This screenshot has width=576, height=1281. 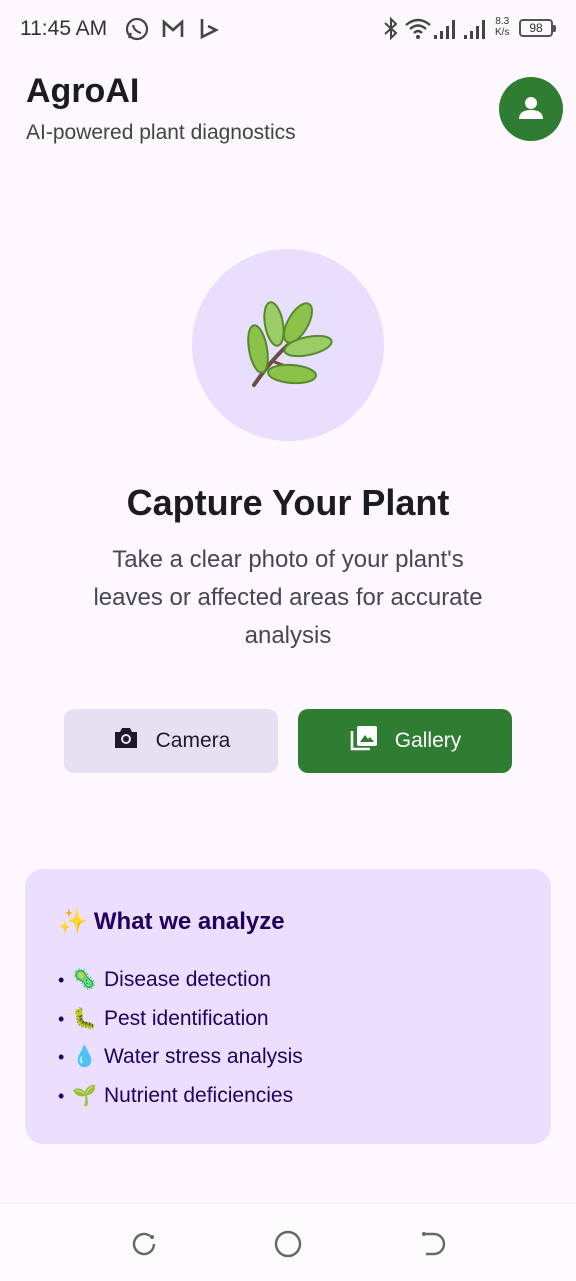 I want to click on person-icon, so click(x=531, y=111).